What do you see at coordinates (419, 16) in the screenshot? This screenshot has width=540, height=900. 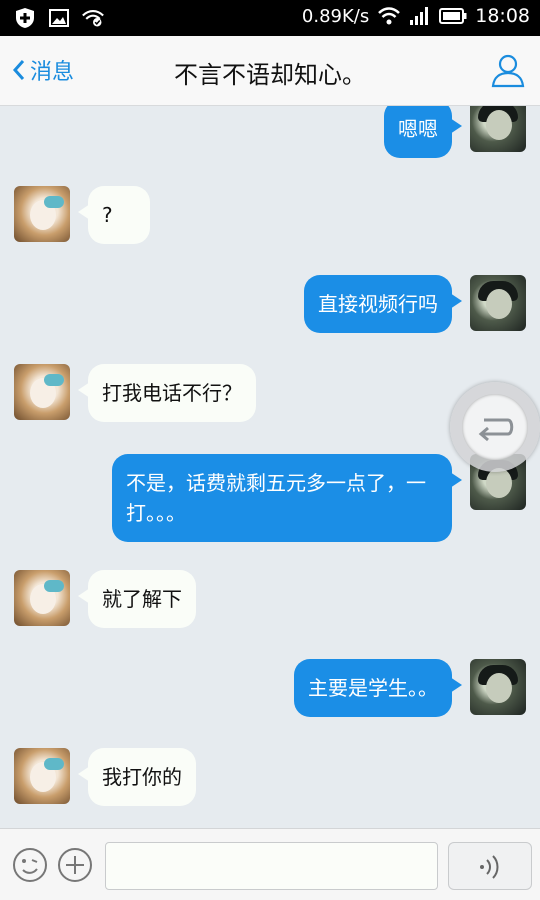 I see `signal-icon` at bounding box center [419, 16].